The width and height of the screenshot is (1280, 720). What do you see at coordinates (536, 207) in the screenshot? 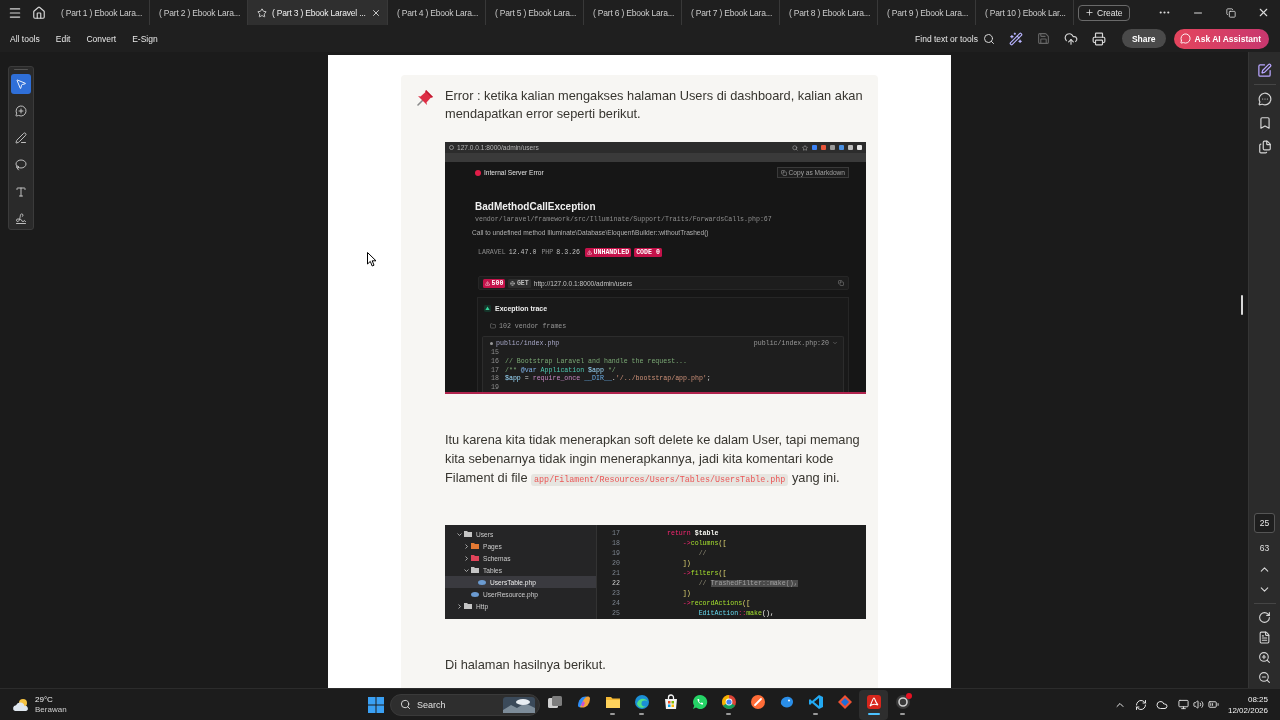
I see `exception-title: BadMethodCallException` at bounding box center [536, 207].